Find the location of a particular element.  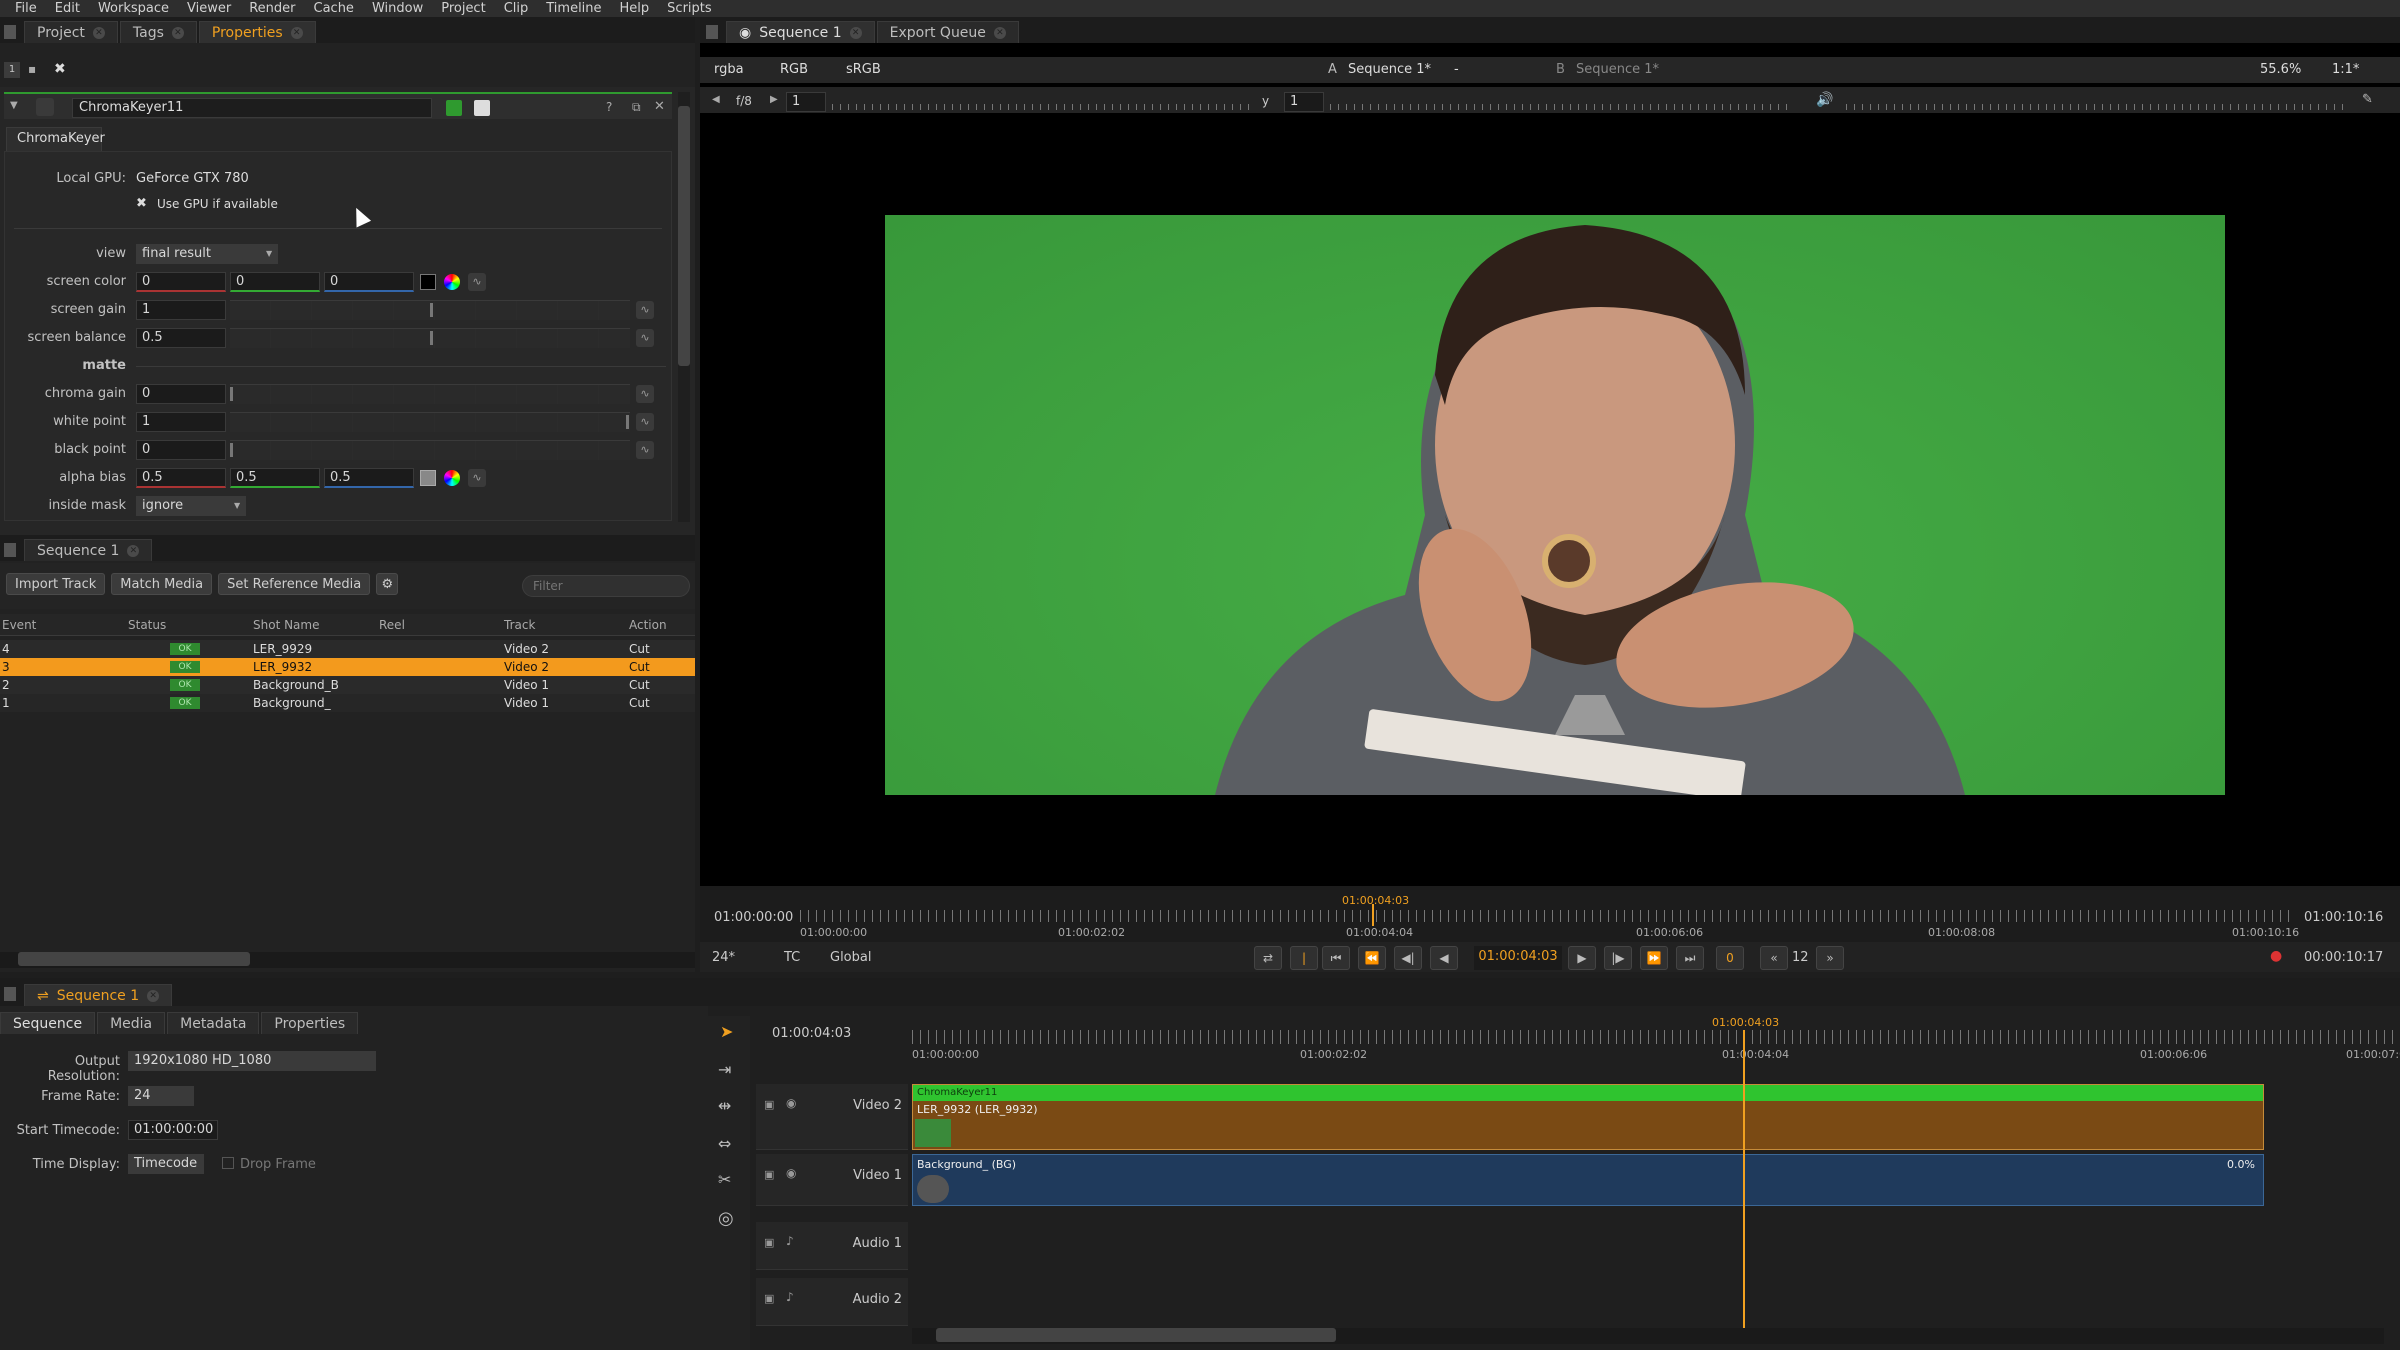

razor-icon: ✂ is located at coordinates (724, 1179).